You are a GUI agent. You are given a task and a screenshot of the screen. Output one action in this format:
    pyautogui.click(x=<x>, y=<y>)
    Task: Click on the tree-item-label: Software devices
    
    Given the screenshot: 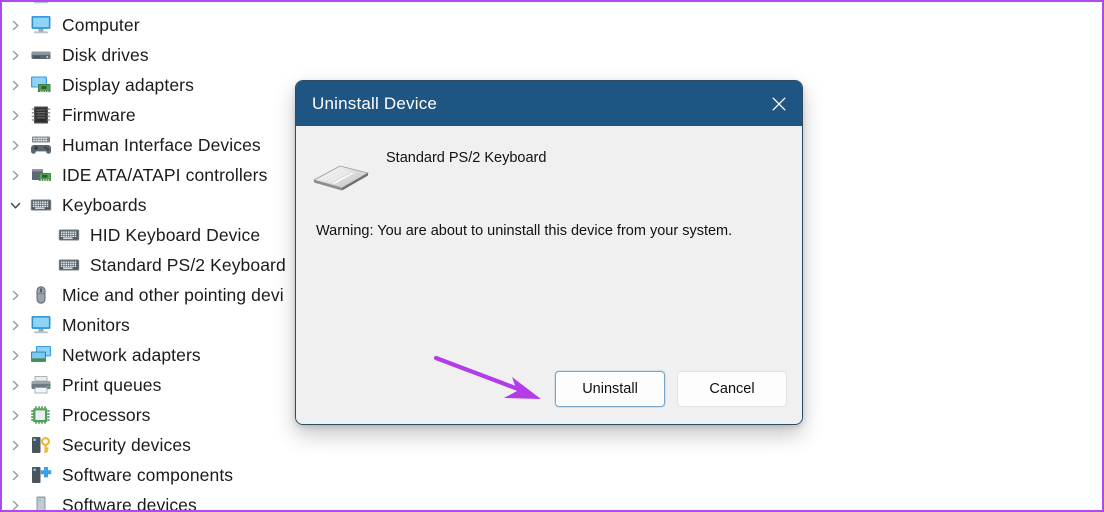 What is the action you would take?
    pyautogui.click(x=129, y=503)
    